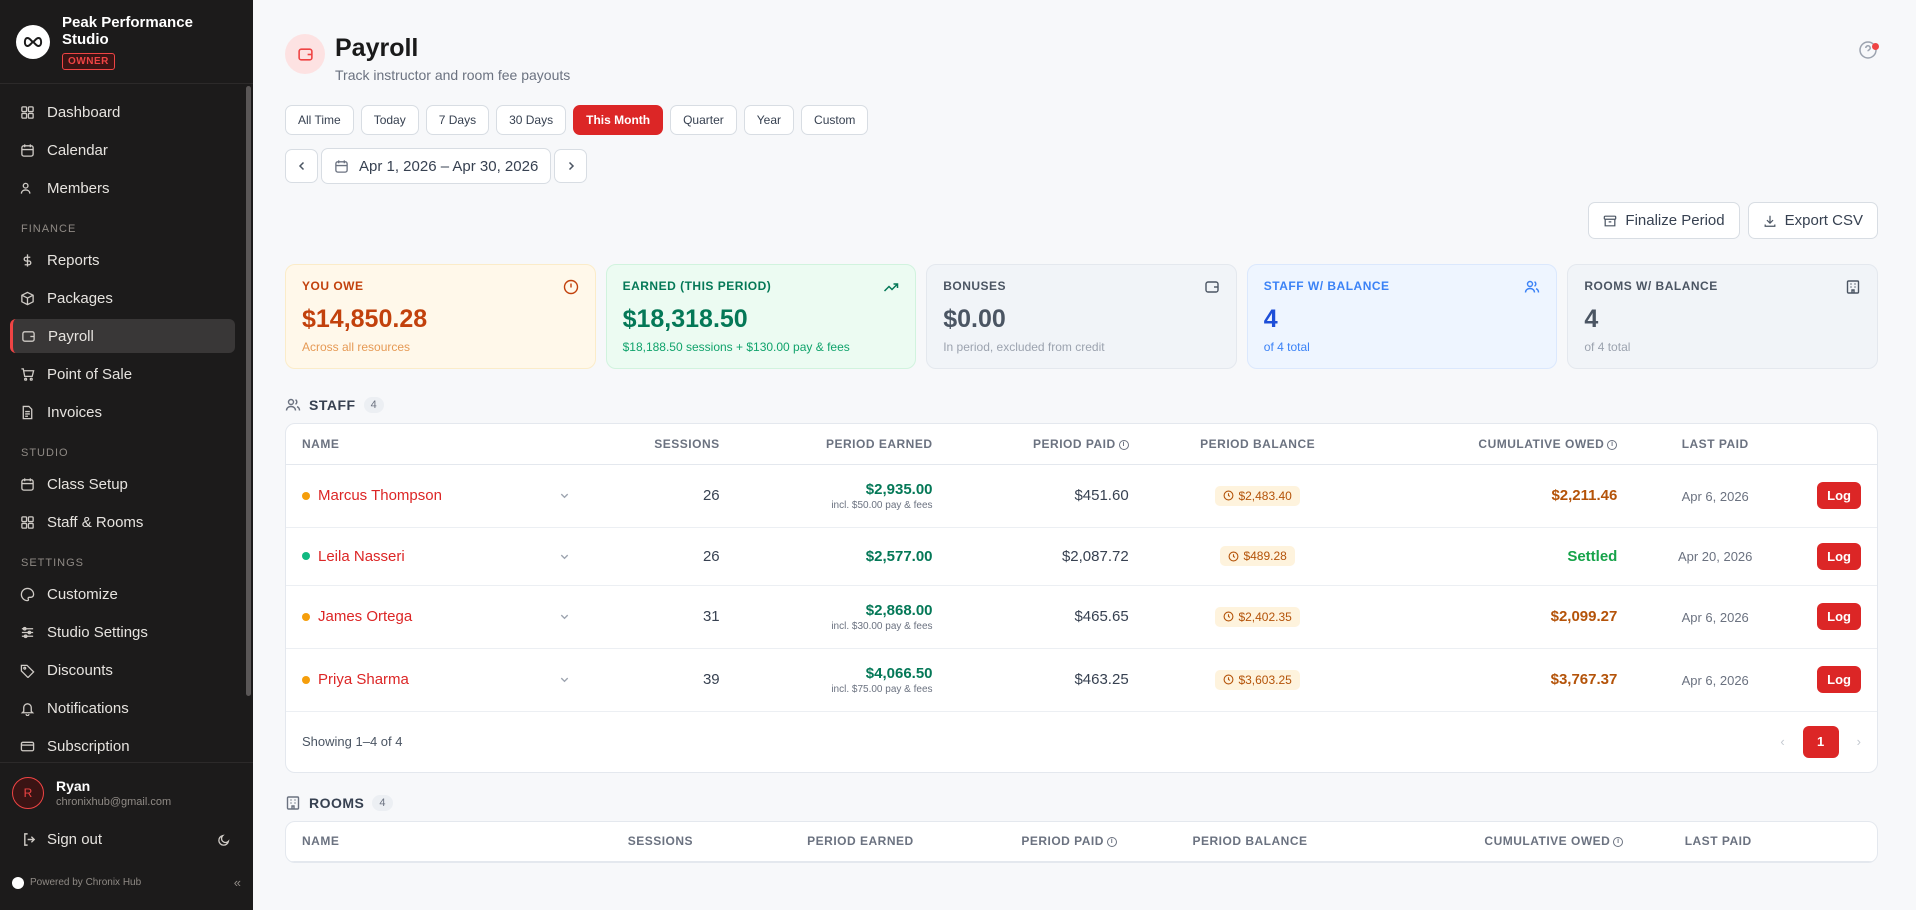 Image resolution: width=1916 pixels, height=910 pixels. Describe the element at coordinates (363, 679) in the screenshot. I see `staff-name-link: Priya Sharma` at that location.